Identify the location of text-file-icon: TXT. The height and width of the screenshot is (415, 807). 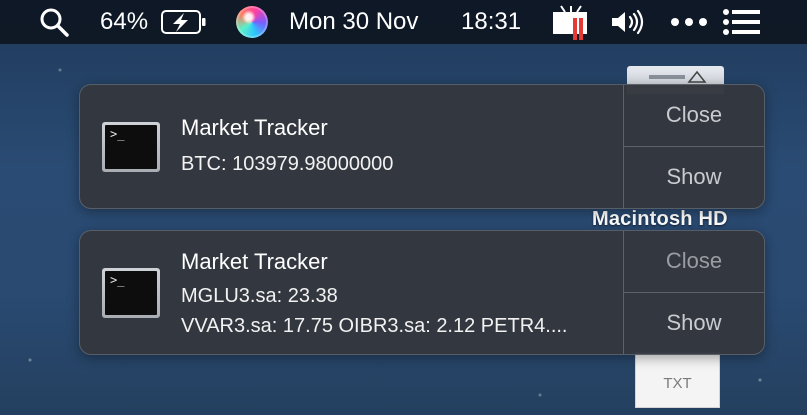
(677, 380).